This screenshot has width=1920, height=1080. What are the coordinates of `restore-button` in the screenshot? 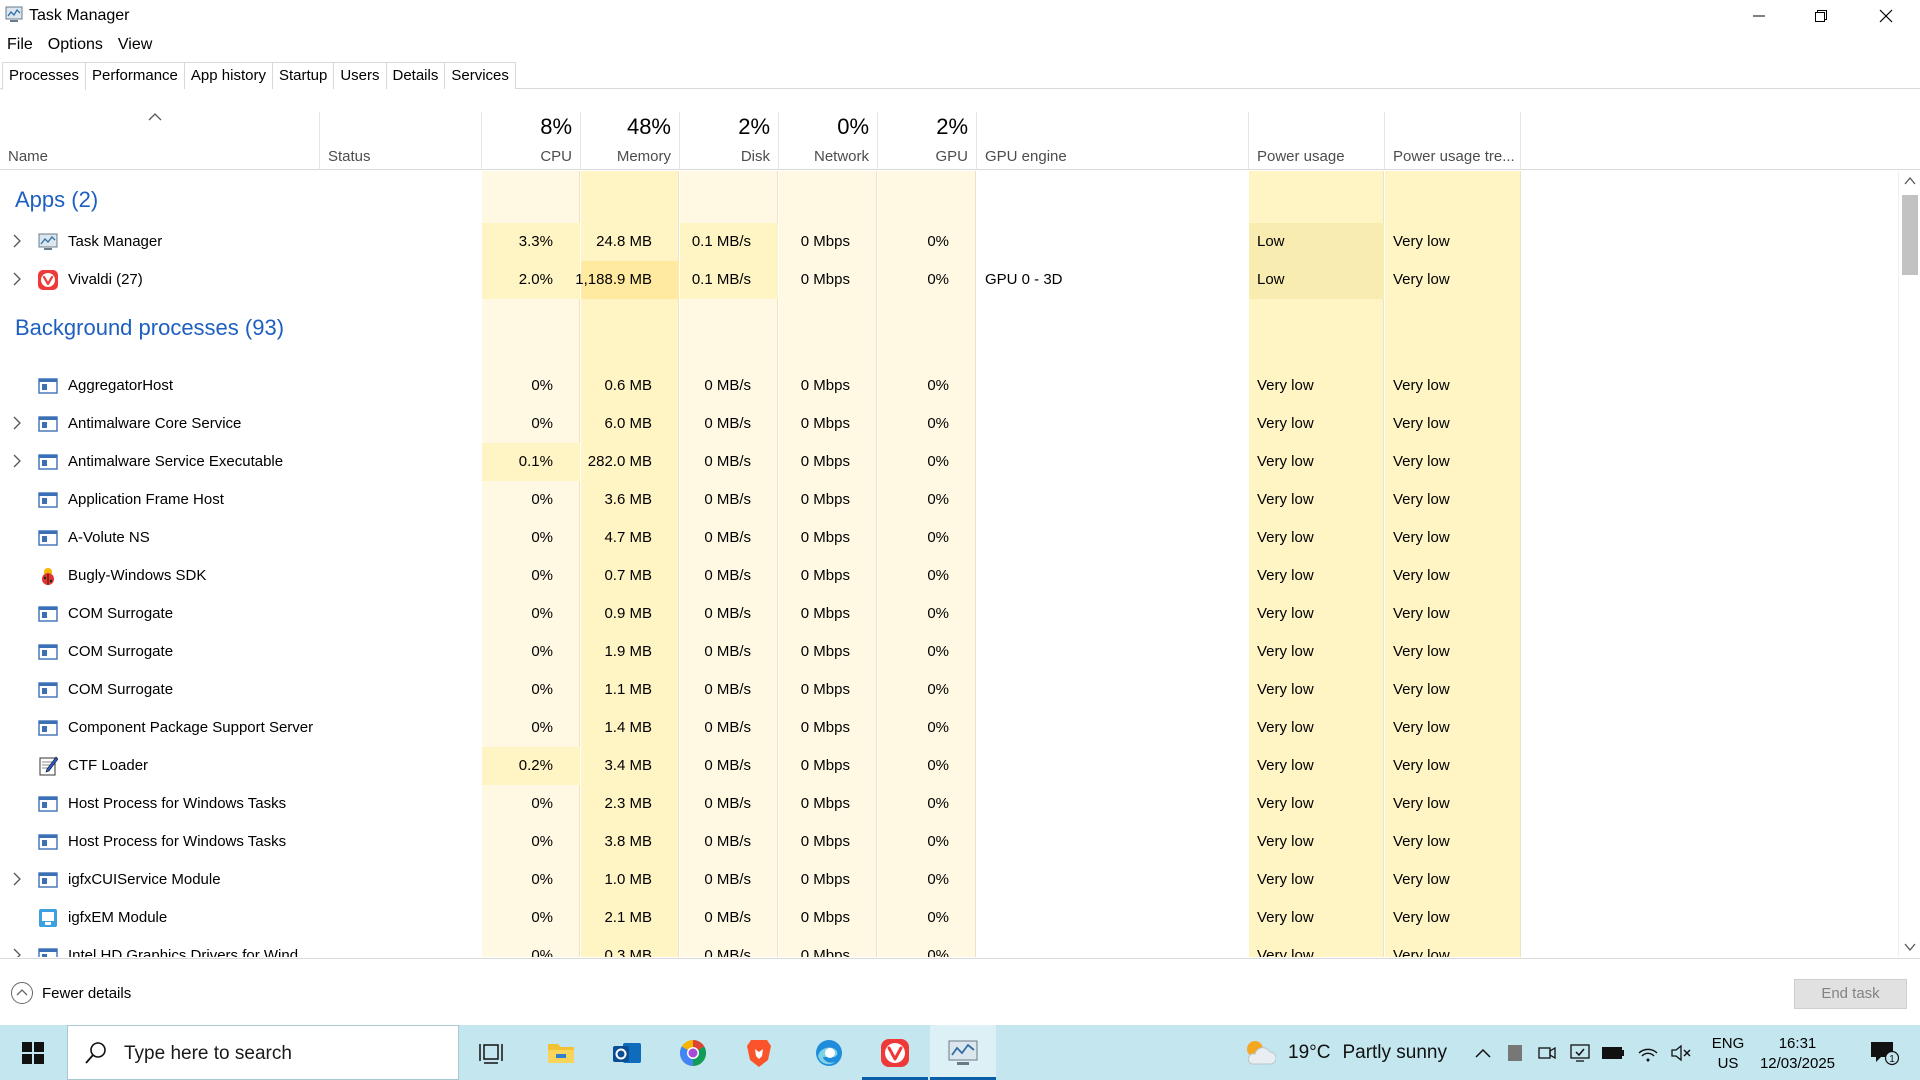 It's located at (1821, 15).